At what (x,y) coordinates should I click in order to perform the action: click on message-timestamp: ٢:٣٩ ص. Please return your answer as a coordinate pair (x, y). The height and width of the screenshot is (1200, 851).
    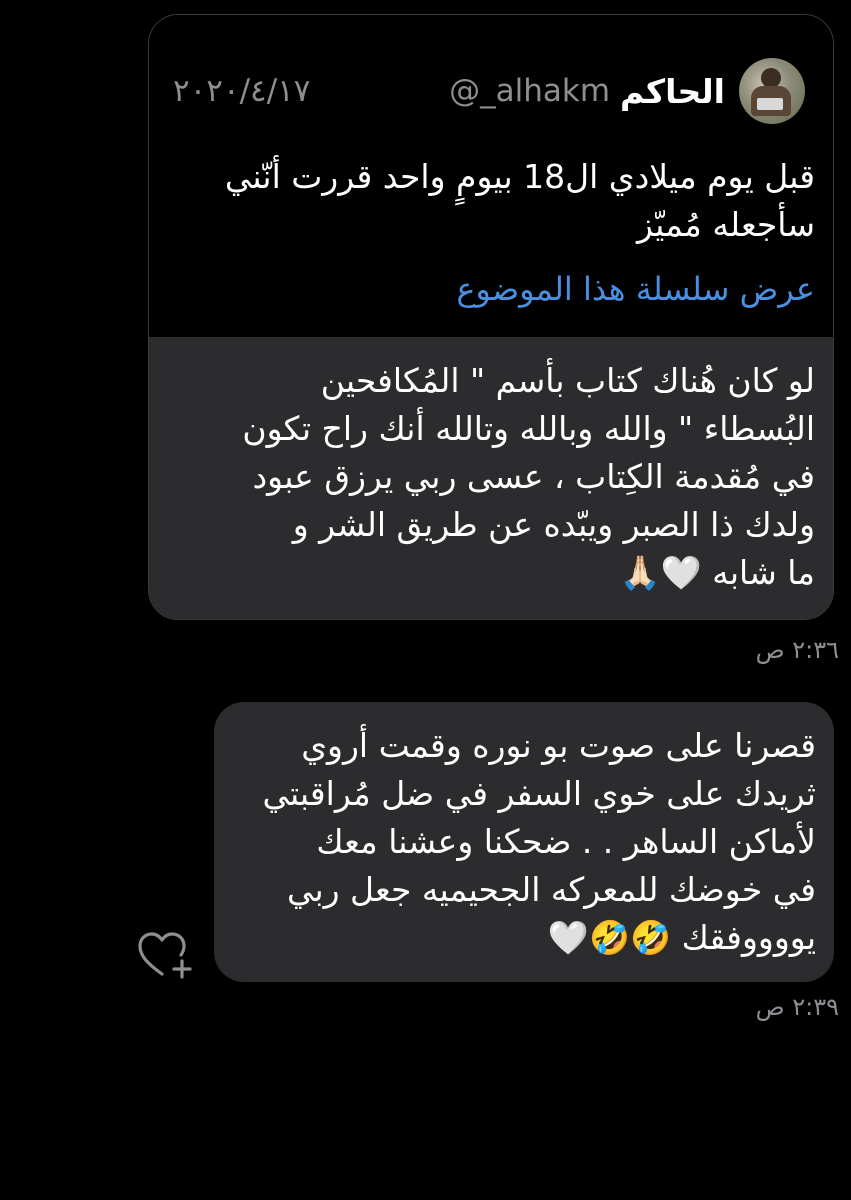
    Looking at the image, I should click on (797, 1007).